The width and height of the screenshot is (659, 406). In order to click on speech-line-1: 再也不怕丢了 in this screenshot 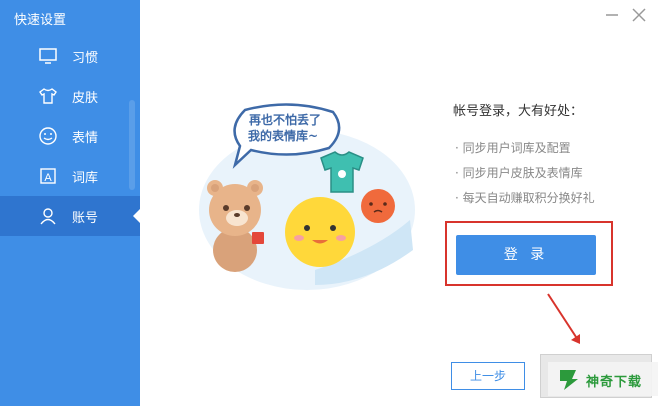, I will do `click(285, 119)`.